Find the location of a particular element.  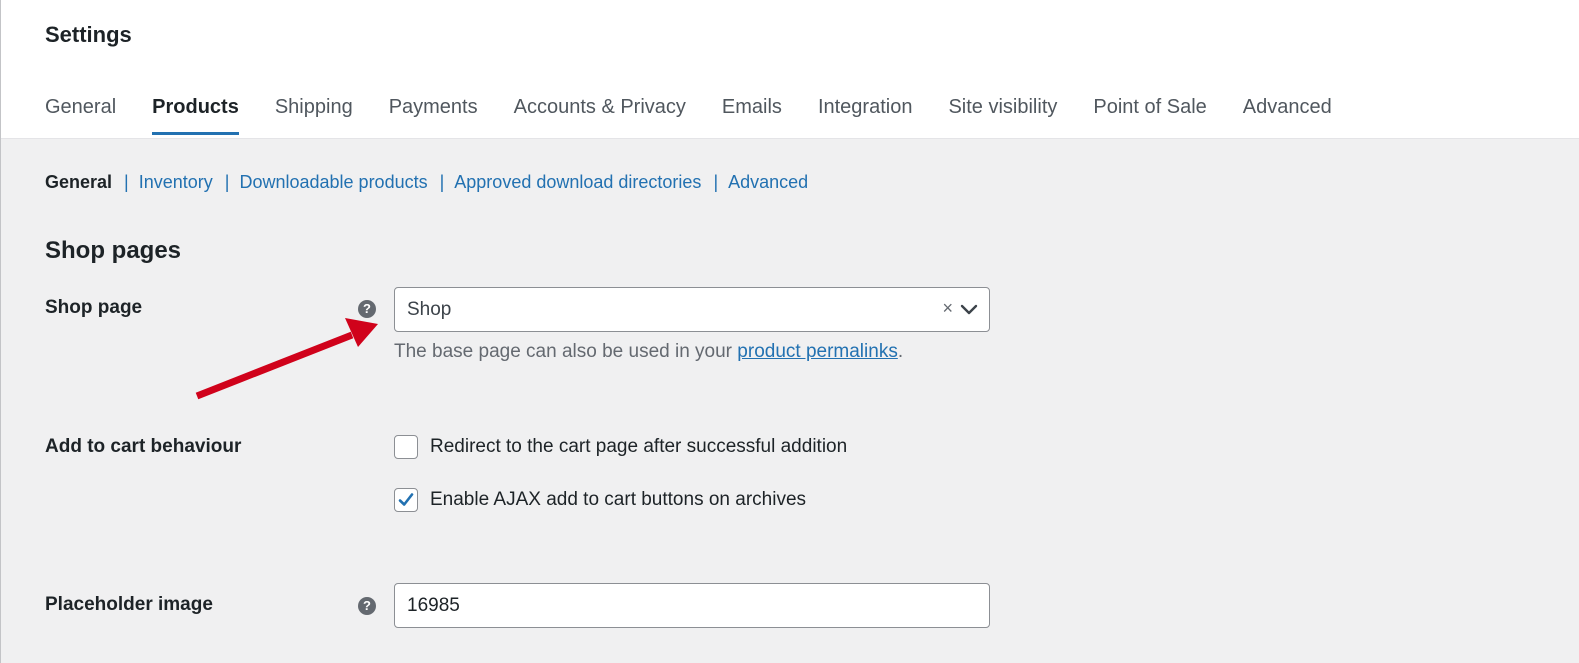

chevron-down-icon is located at coordinates (969, 310).